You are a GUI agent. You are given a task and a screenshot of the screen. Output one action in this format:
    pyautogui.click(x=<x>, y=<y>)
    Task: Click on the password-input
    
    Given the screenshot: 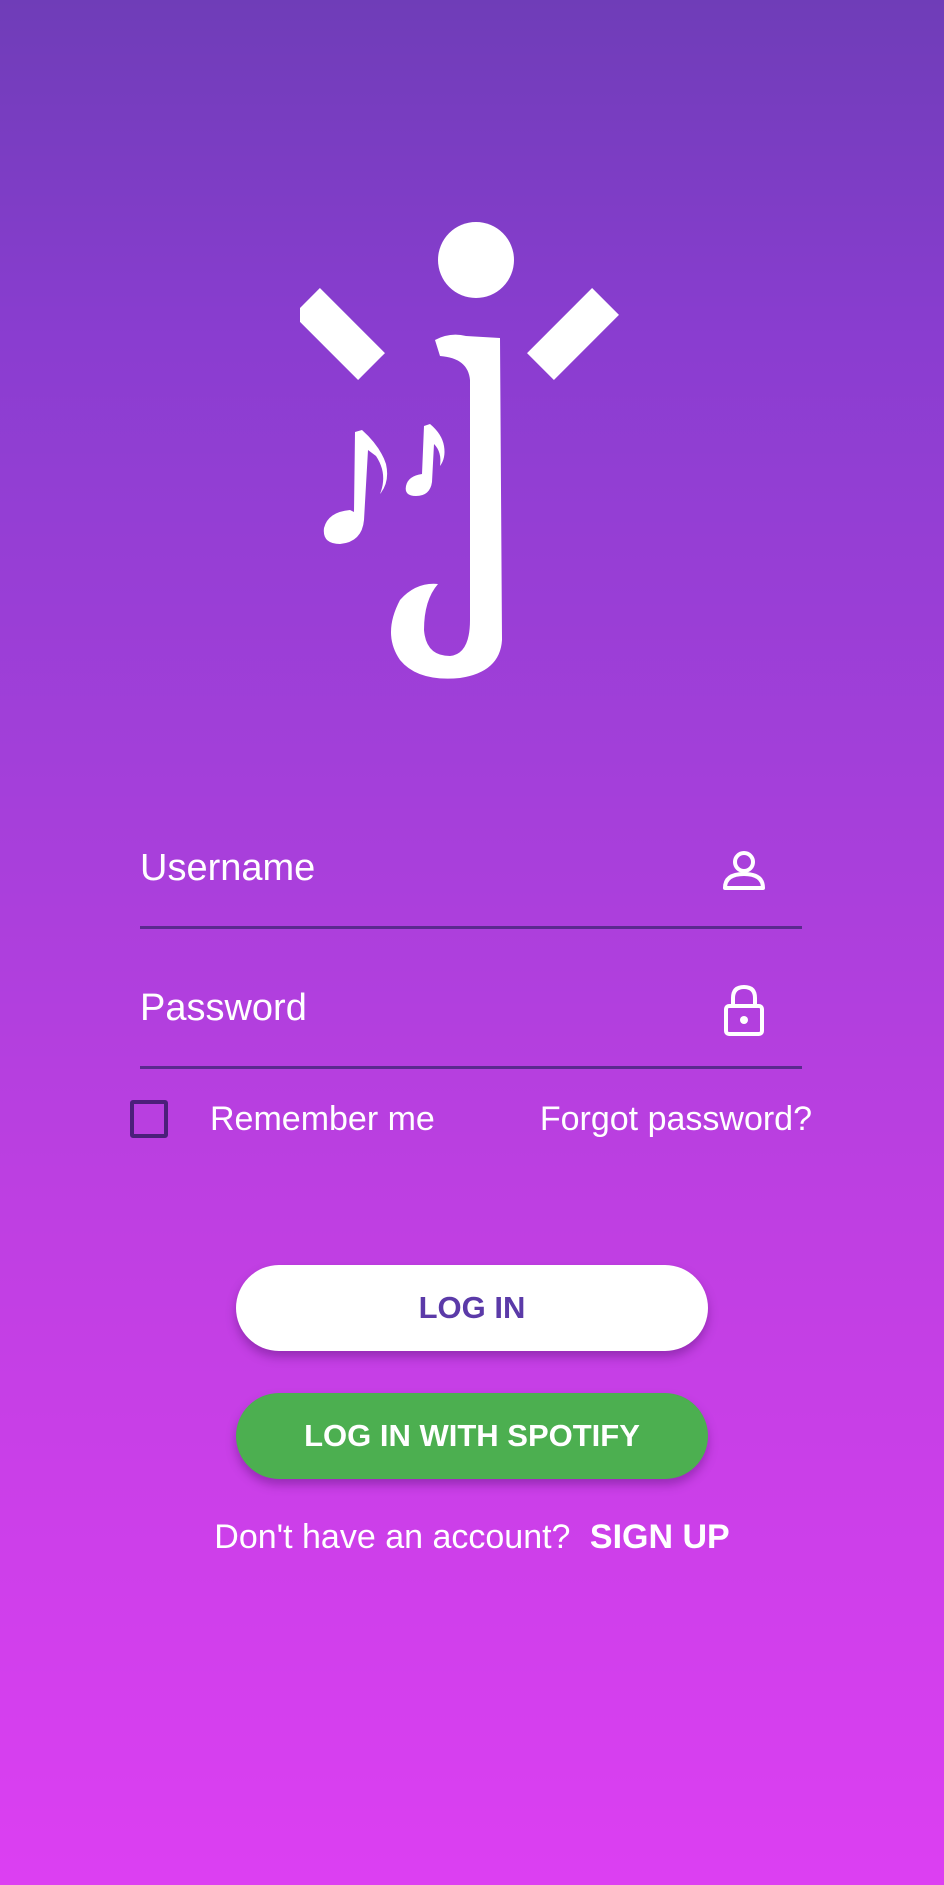 What is the action you would take?
    pyautogui.click(x=420, y=1008)
    